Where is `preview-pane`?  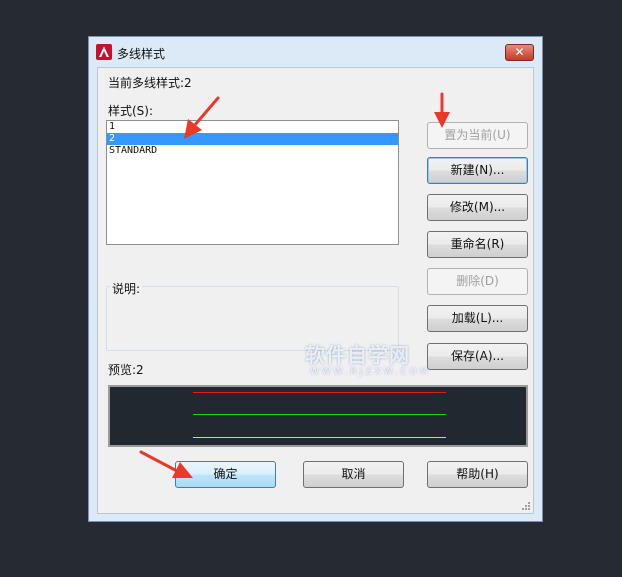 preview-pane is located at coordinates (318, 416).